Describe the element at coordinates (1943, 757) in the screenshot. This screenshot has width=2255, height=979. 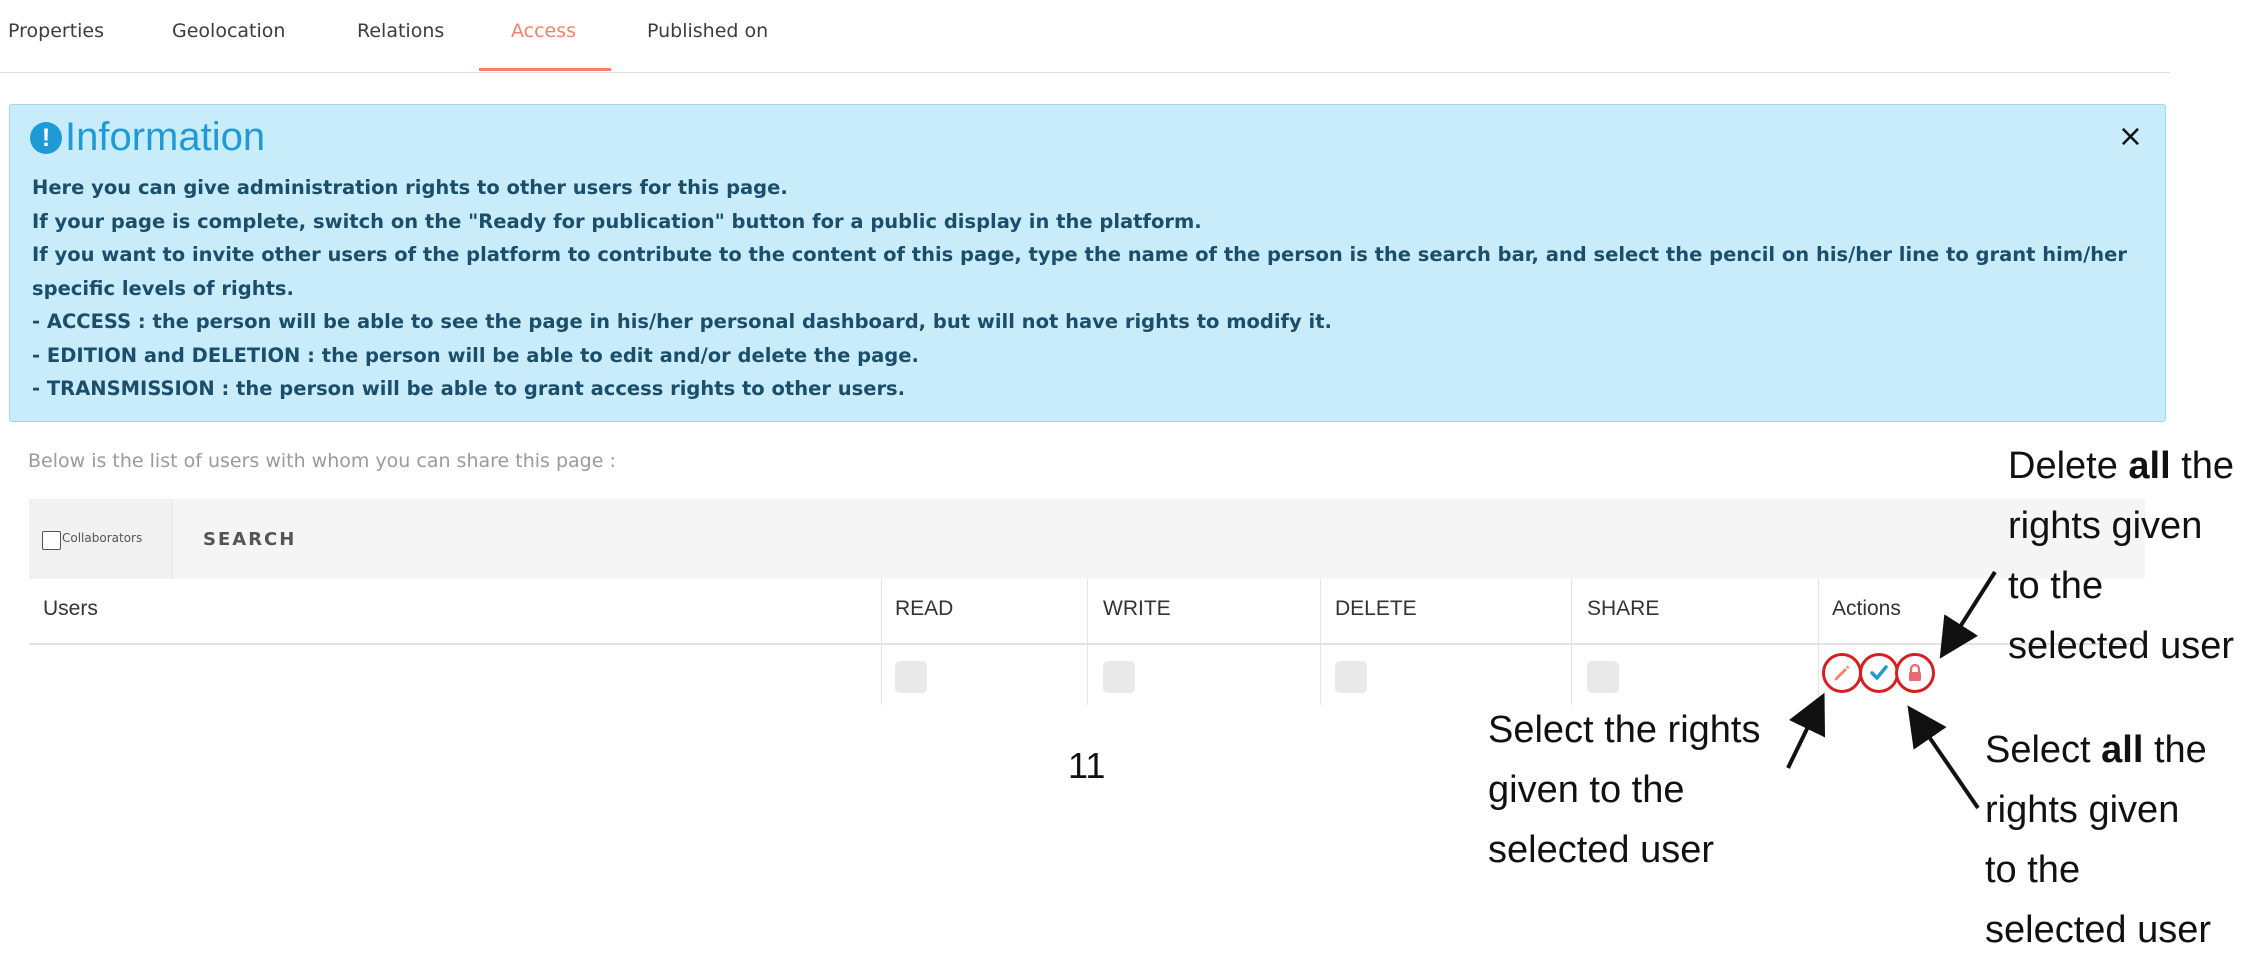
I see `arrow-to-select-all` at that location.